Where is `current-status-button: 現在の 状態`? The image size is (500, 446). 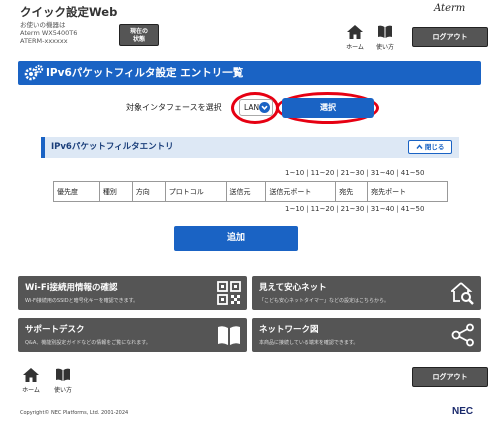 current-status-button: 現在の 状態 is located at coordinates (139, 35).